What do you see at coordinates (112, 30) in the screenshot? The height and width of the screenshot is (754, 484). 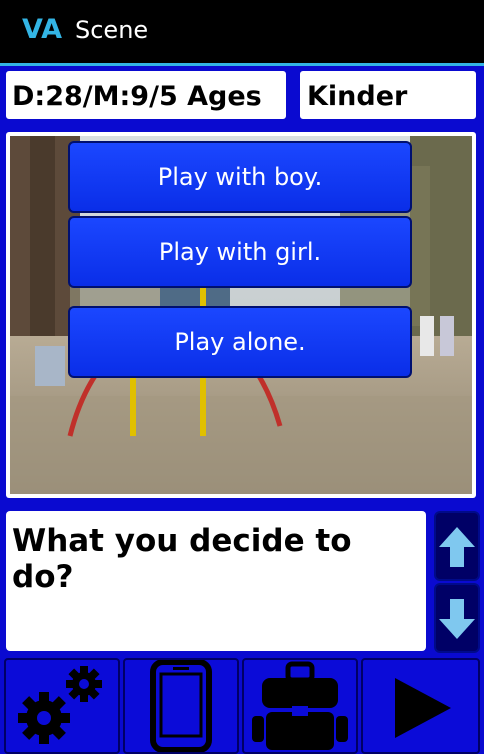 I see `app-title: Scene` at bounding box center [112, 30].